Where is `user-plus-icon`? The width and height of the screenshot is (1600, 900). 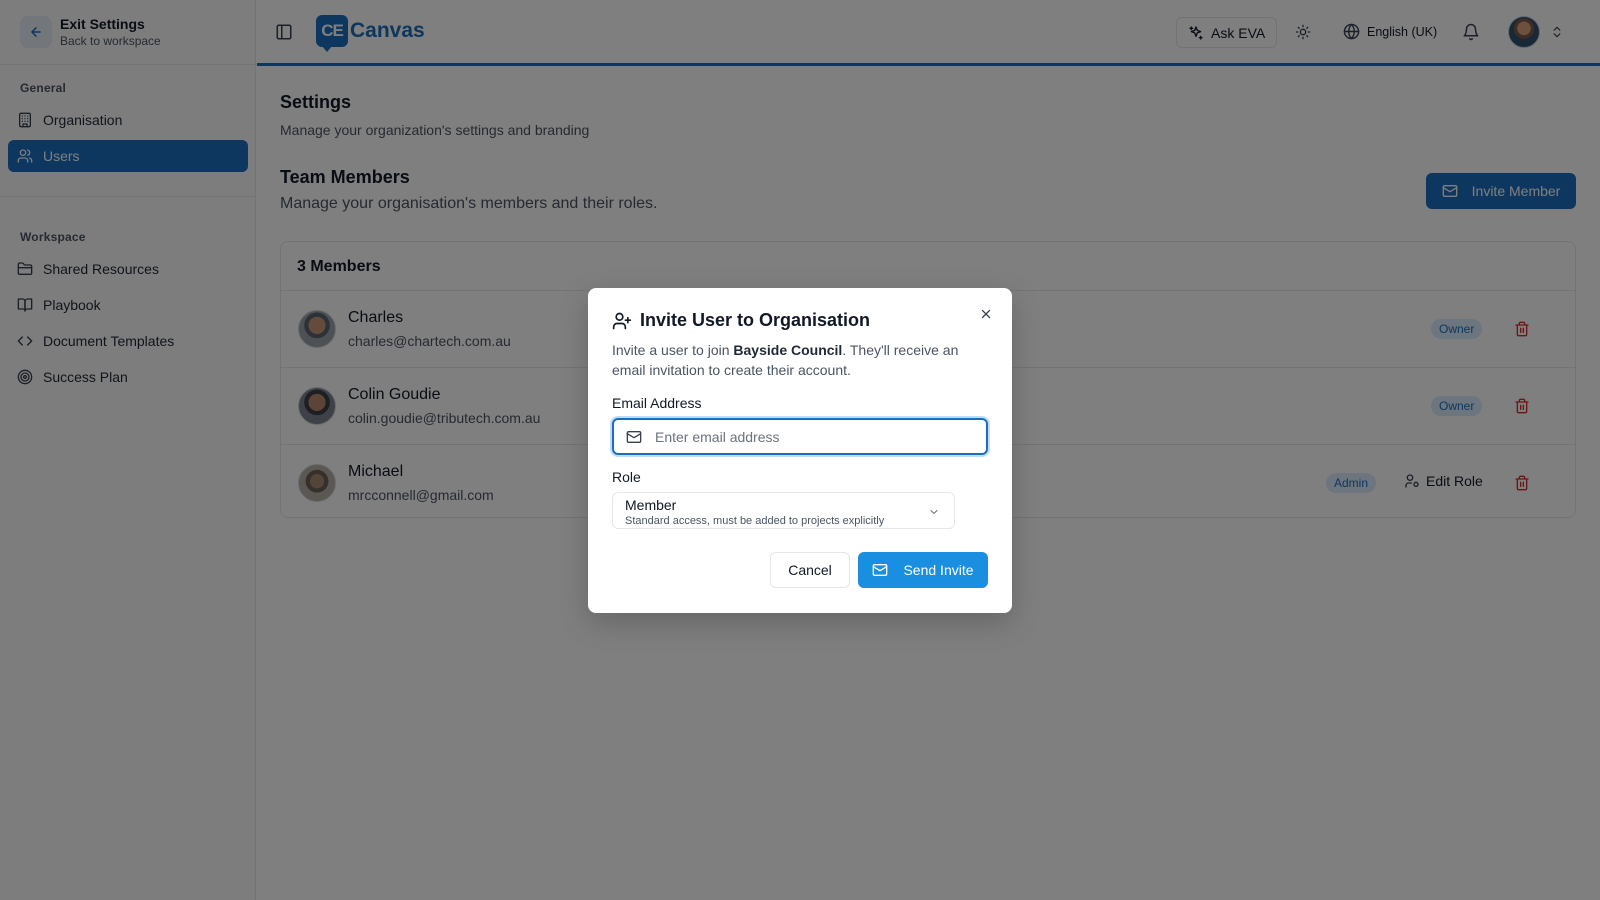 user-plus-icon is located at coordinates (622, 321).